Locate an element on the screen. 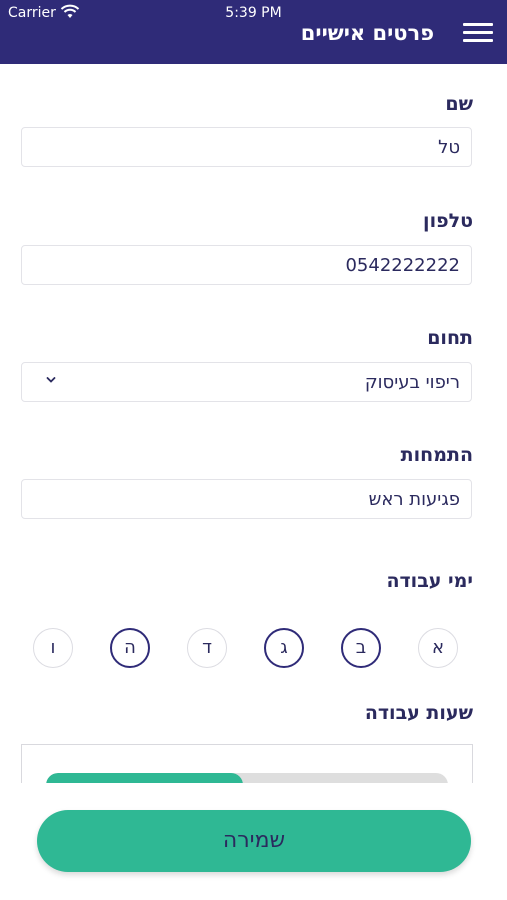 This screenshot has width=507, height=900. app-header: Carrier 5:39 PM פרטים אישיים is located at coordinates (253, 32).